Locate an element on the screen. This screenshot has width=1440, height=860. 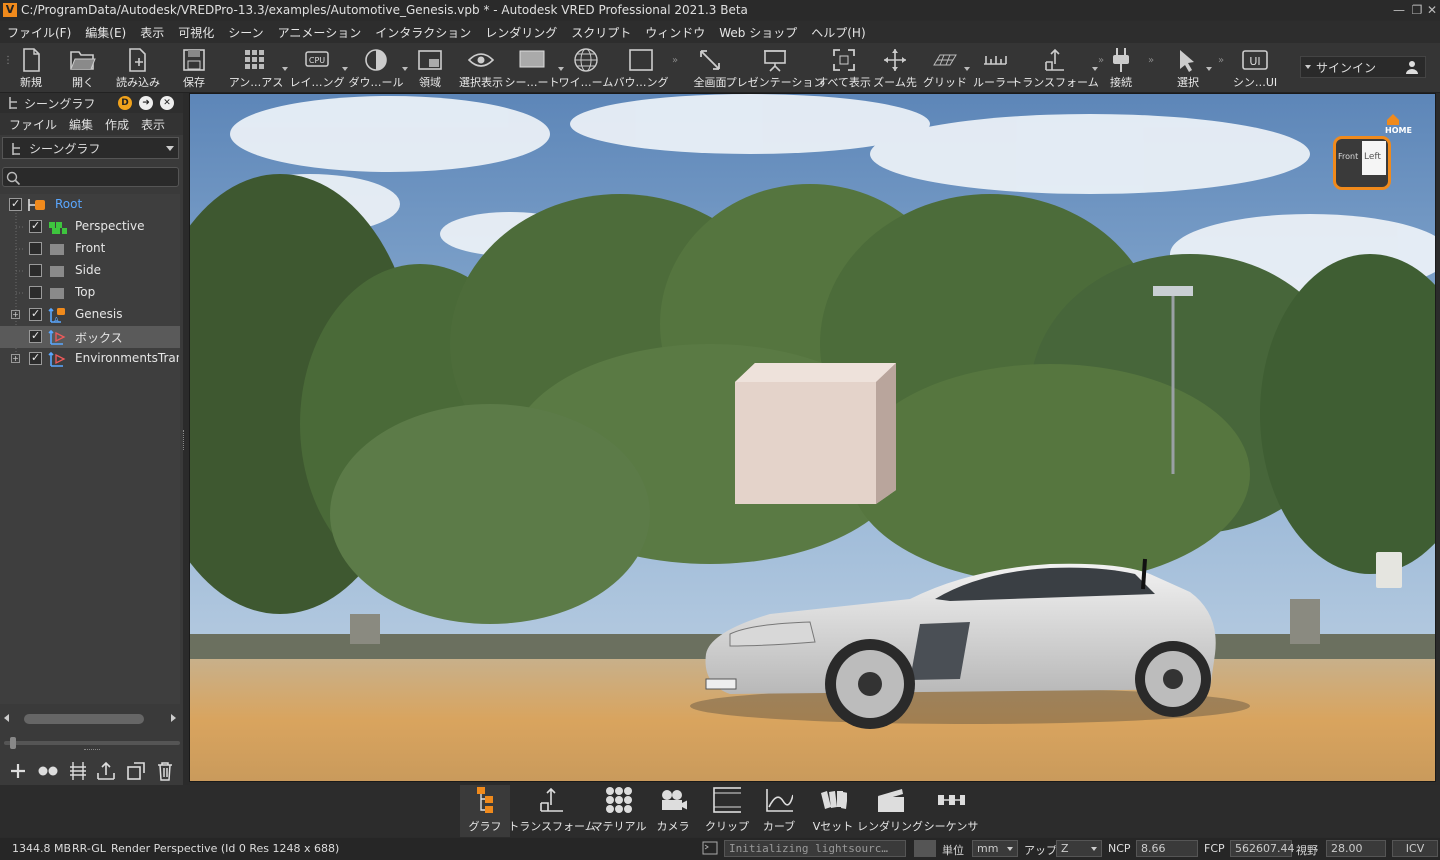
scenegraph-horizontal-scrollbar is located at coordinates (91, 719).